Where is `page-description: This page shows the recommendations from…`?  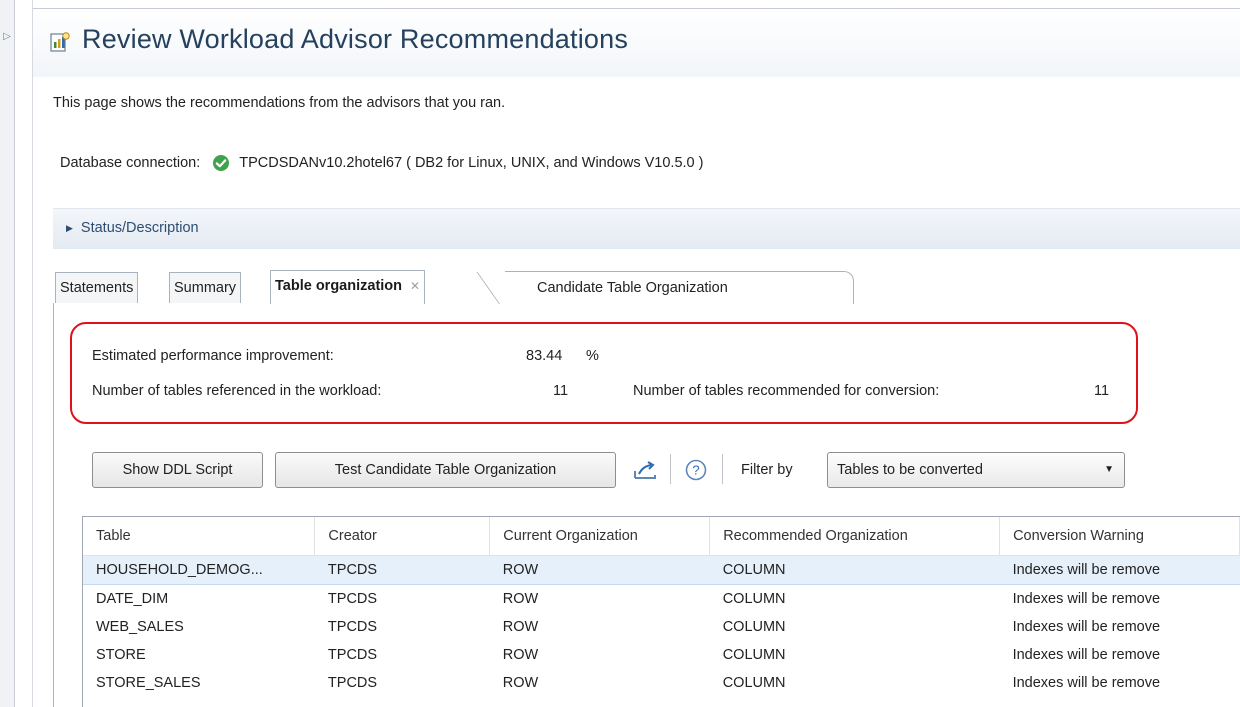
page-description: This page shows the recommendations from… is located at coordinates (279, 103).